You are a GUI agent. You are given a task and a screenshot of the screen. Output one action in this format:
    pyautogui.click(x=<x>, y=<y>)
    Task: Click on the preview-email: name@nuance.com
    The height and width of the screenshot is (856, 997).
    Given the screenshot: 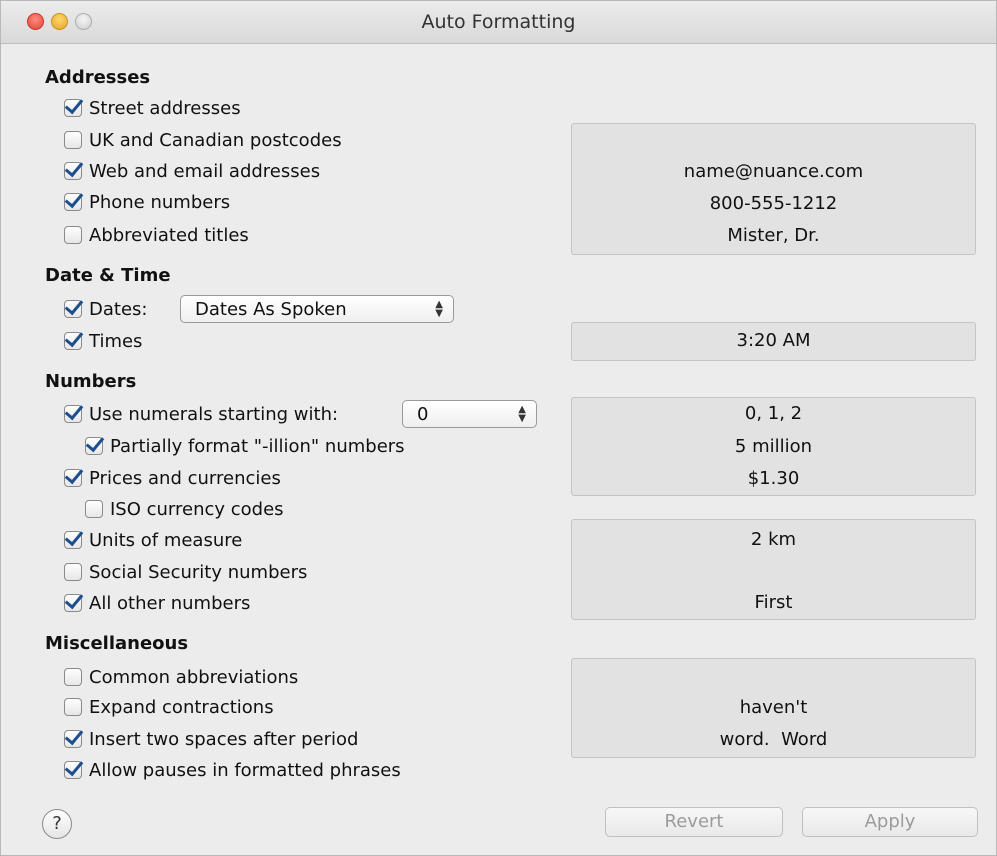 What is the action you would take?
    pyautogui.click(x=773, y=171)
    